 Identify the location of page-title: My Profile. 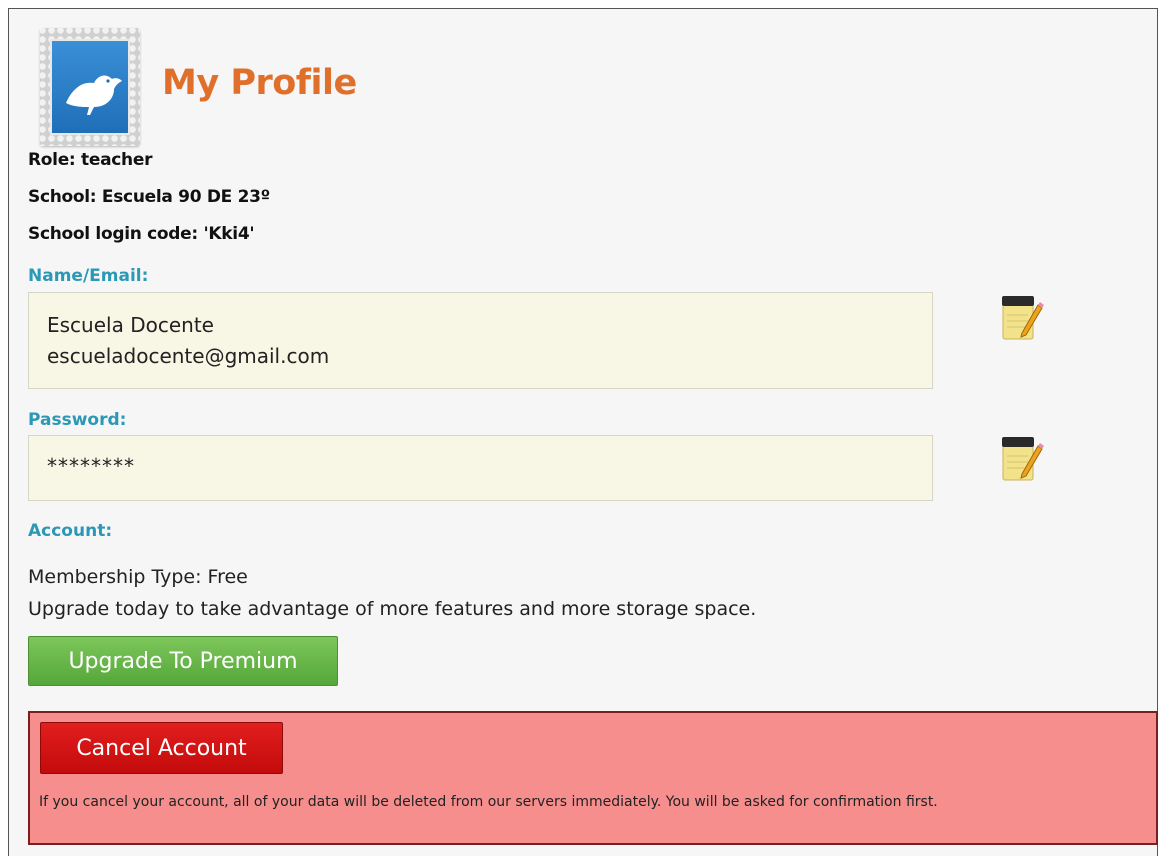
(259, 83).